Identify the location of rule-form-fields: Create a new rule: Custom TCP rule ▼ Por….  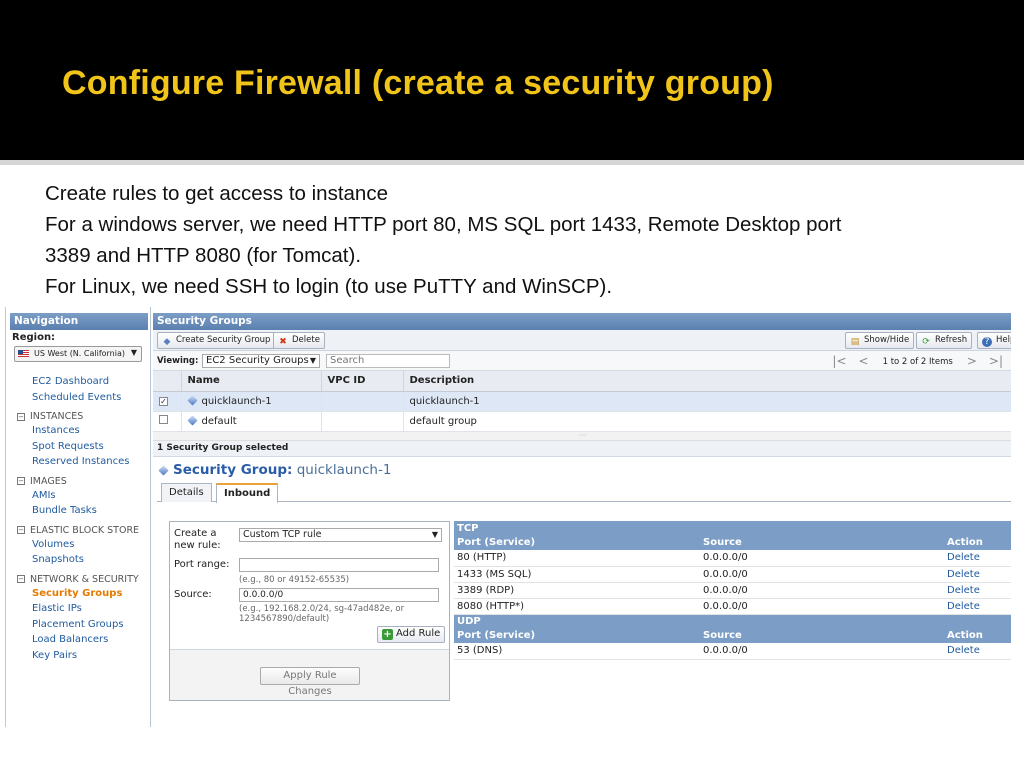
(309, 586).